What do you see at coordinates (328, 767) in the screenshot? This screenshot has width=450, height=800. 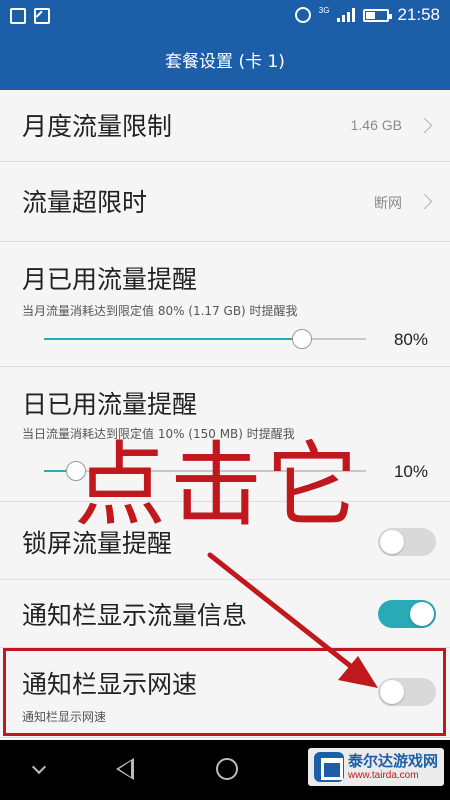 I see `watermark-logo-icon` at bounding box center [328, 767].